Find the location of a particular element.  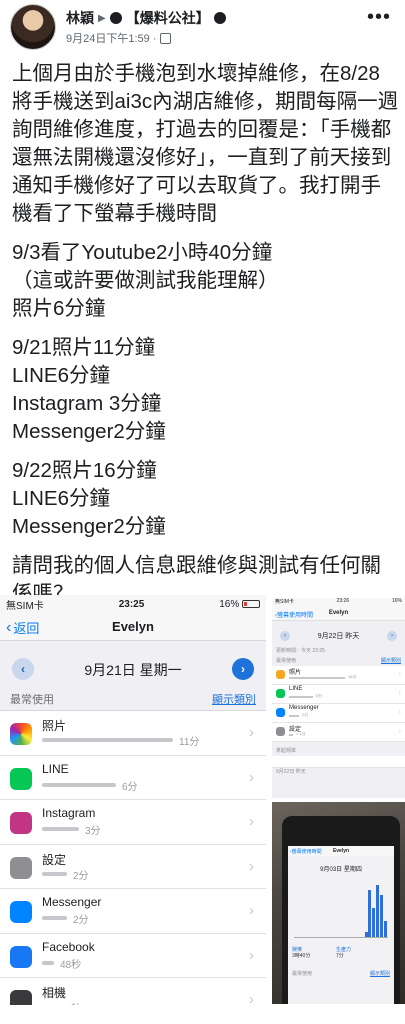

group-name: 【爆料公社】 is located at coordinates (168, 18).